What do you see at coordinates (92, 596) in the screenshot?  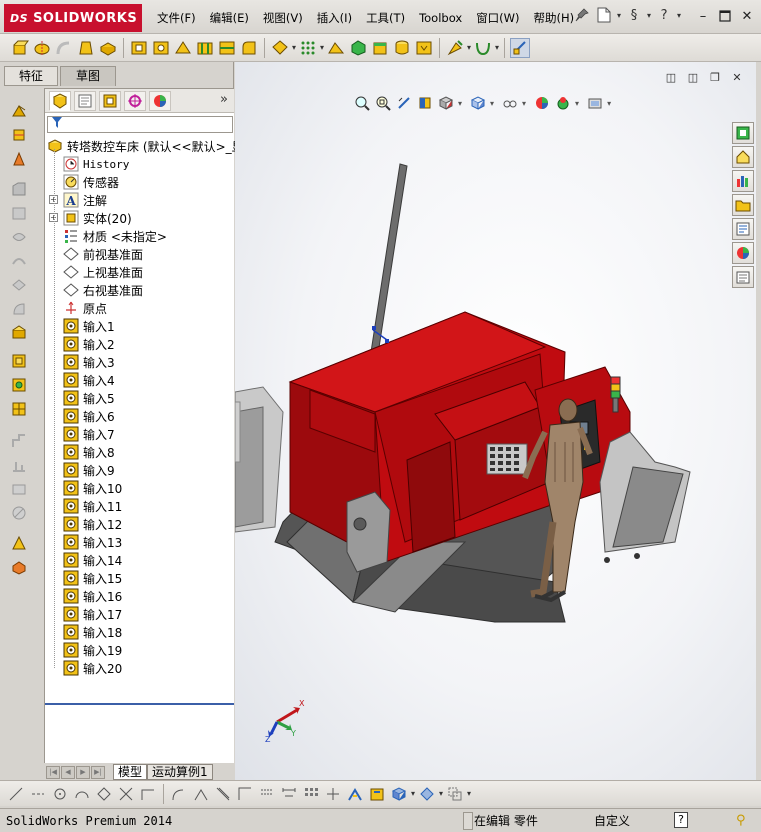 I see `tree-input-feature: 输入16` at bounding box center [92, 596].